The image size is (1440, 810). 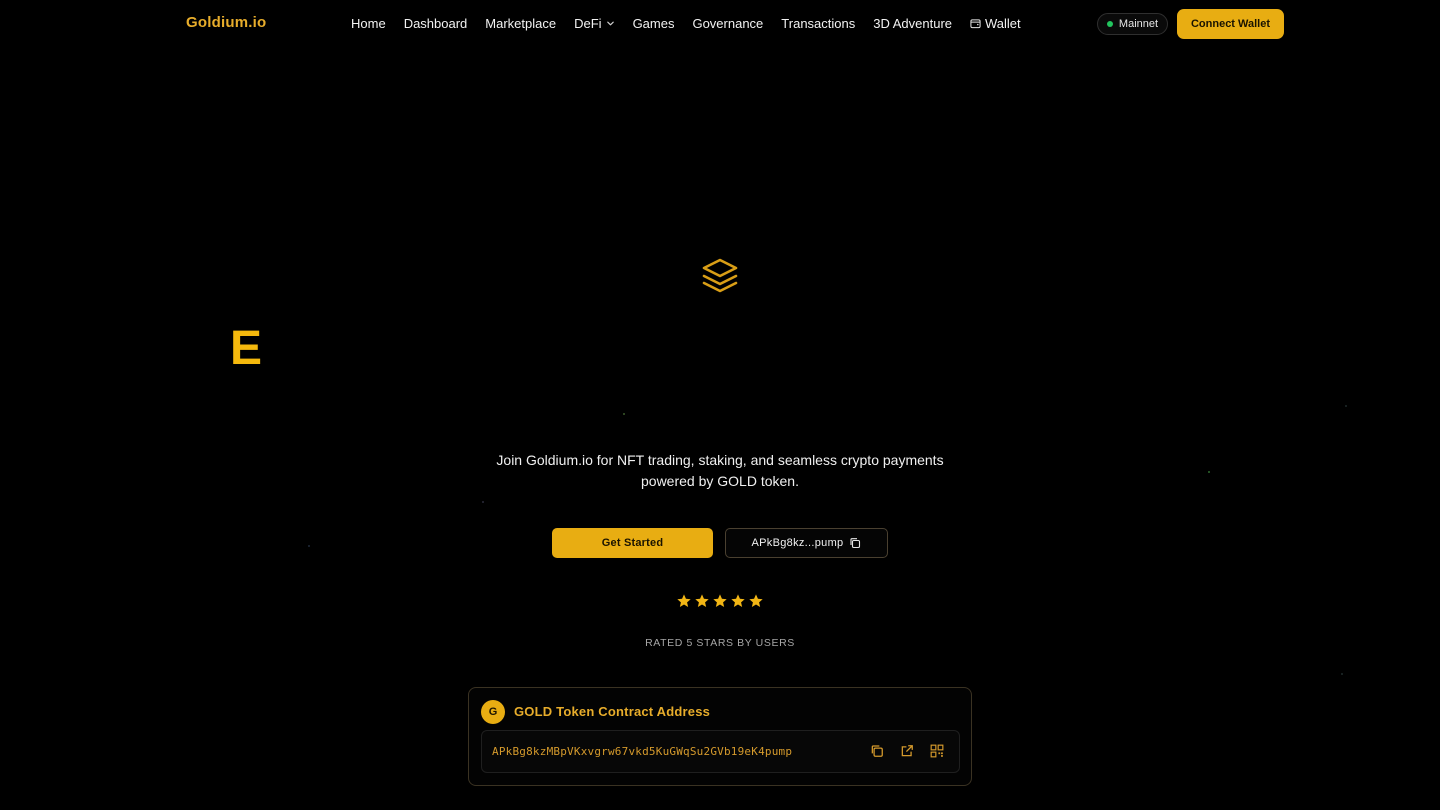 I want to click on nav-governance-label: Governance, so click(x=728, y=23).